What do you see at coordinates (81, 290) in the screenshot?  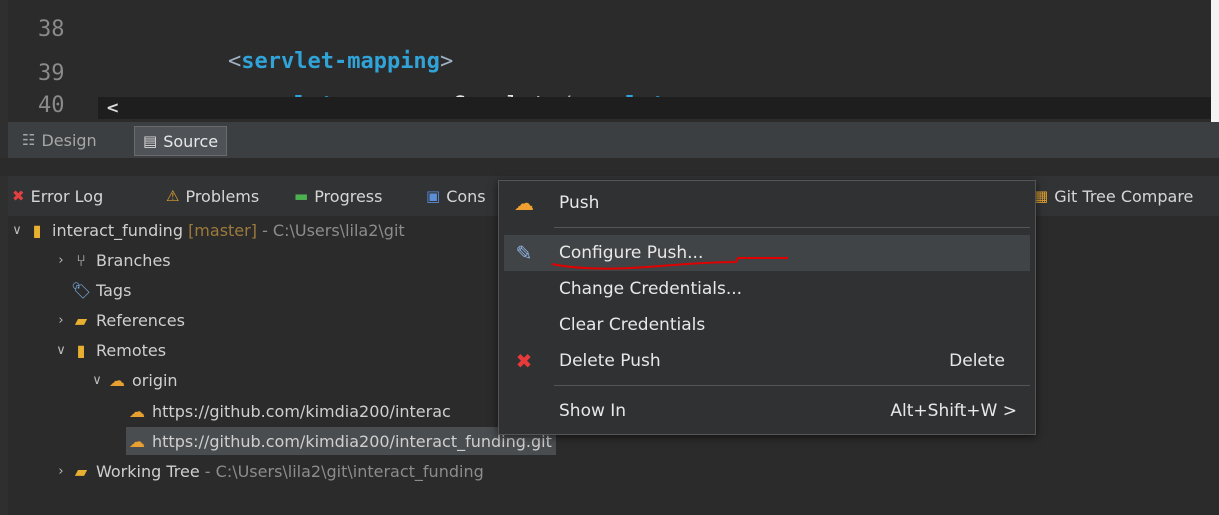 I see `tags-icon: 🏷` at bounding box center [81, 290].